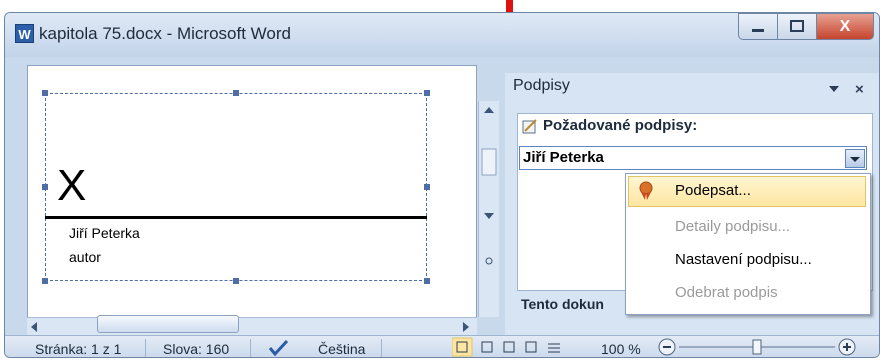  I want to click on window-title: kapitola 75.docx - Microsoft Word, so click(165, 33).